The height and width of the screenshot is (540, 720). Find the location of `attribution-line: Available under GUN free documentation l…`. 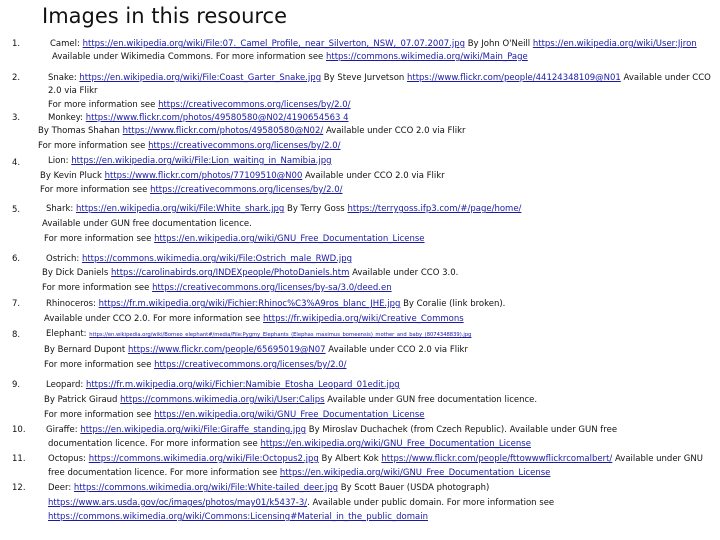

attribution-line: Available under GUN free documentation l… is located at coordinates (147, 224).